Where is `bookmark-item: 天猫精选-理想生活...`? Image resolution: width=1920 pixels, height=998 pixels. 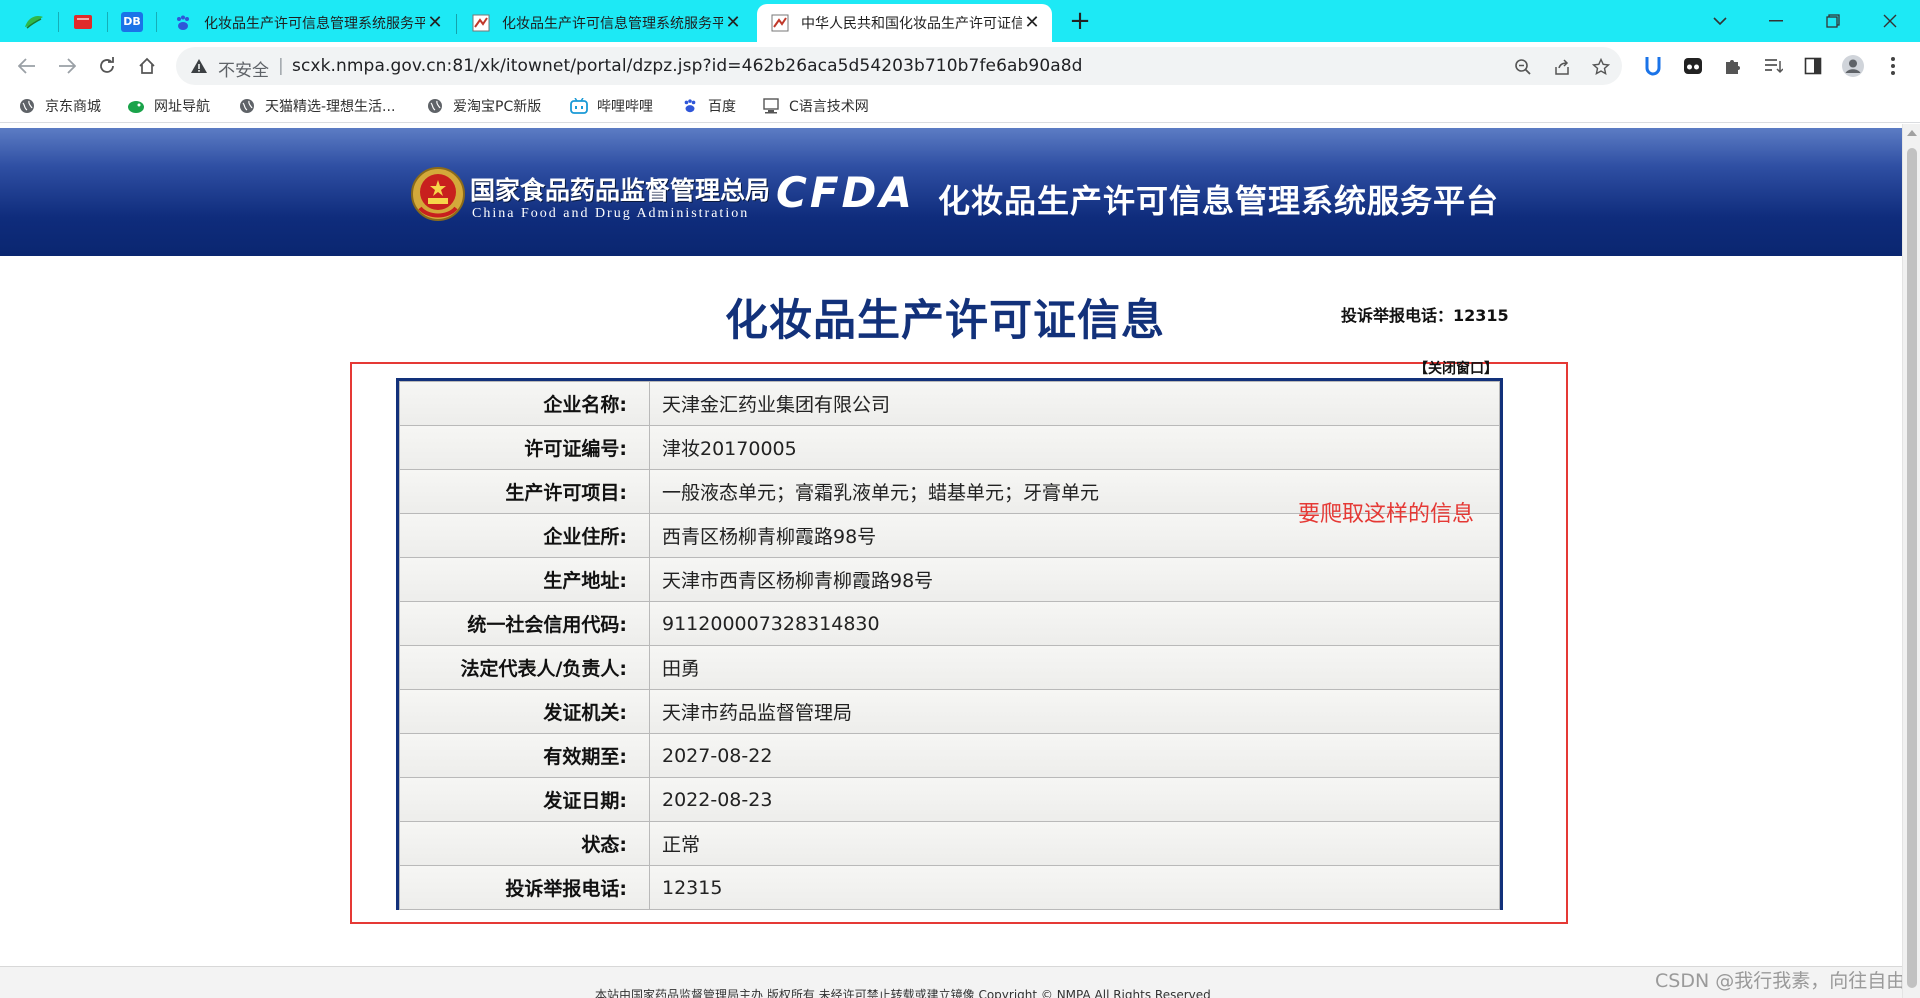 bookmark-item: 天猫精选-理想生活... is located at coordinates (316, 106).